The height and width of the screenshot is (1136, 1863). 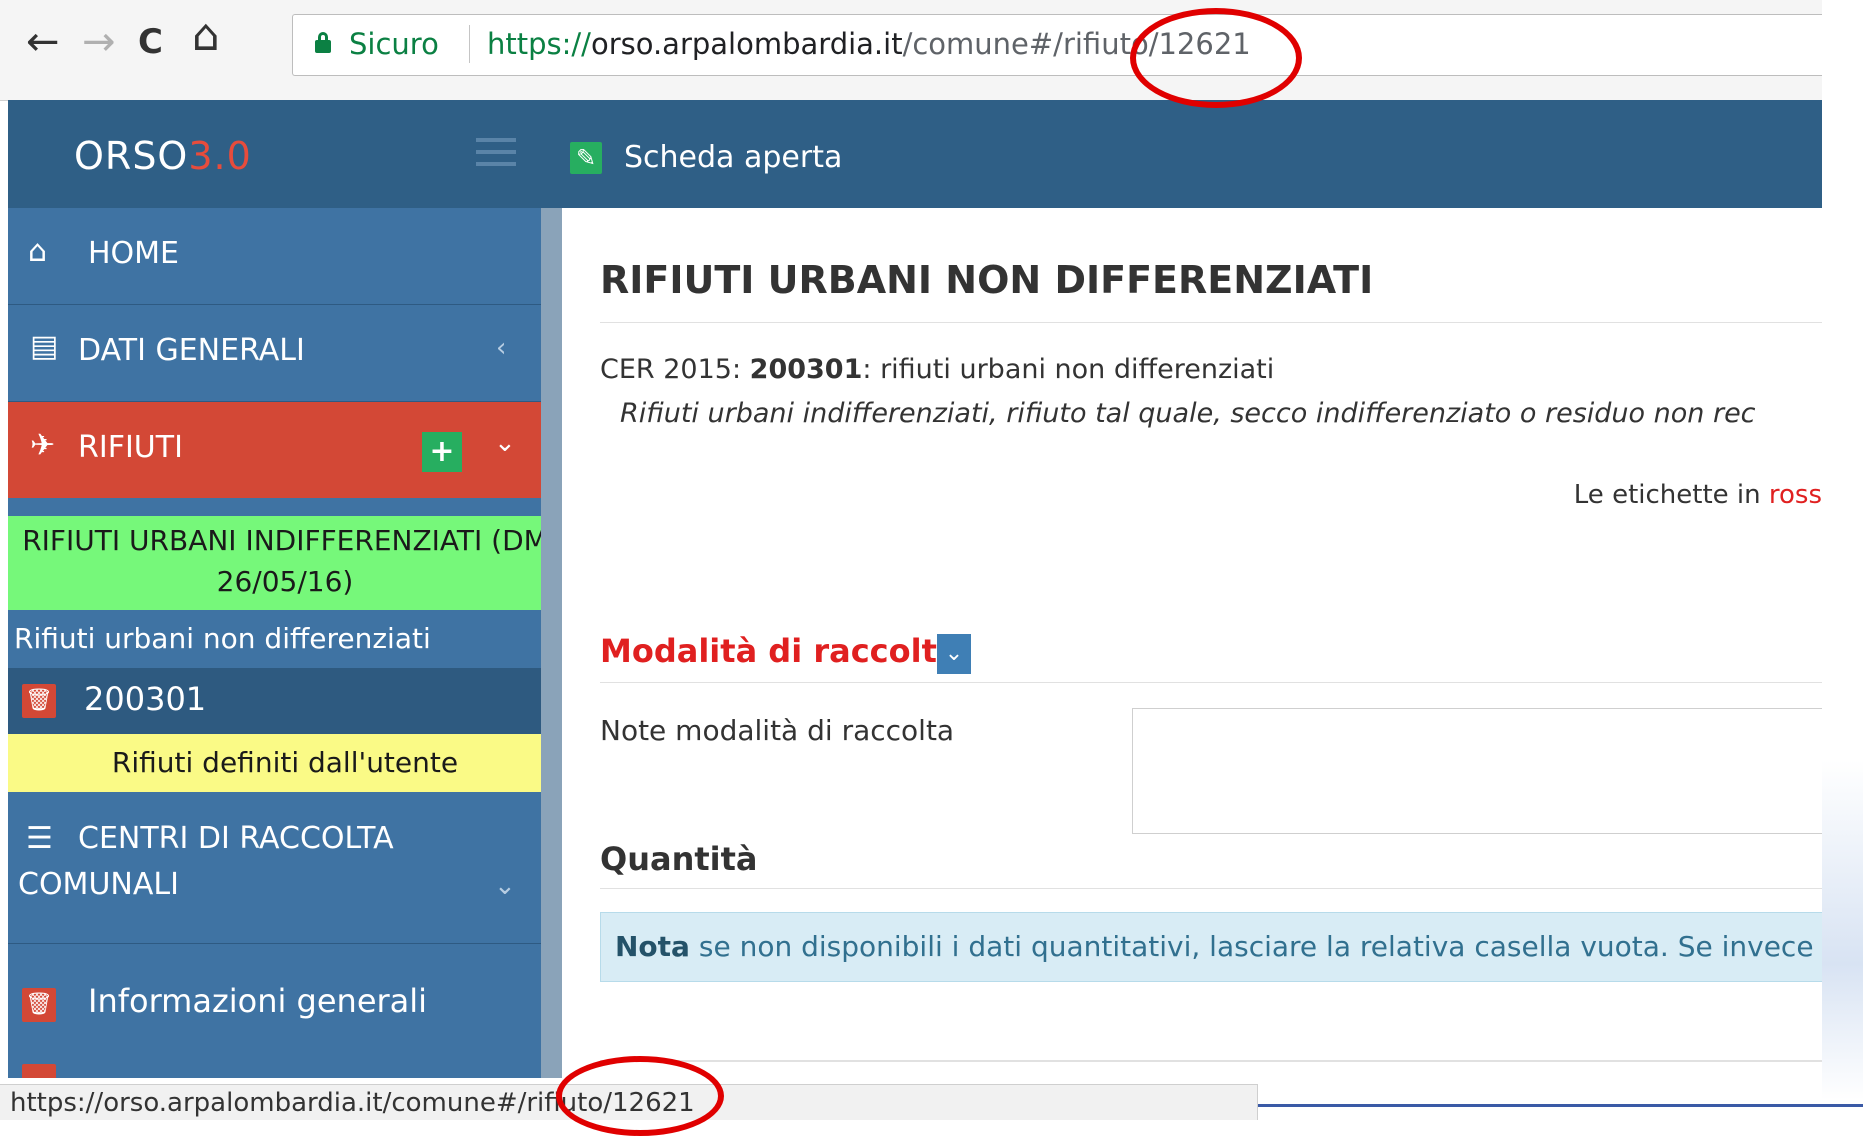 What do you see at coordinates (539, 44) in the screenshot?
I see `url-scheme: https://` at bounding box center [539, 44].